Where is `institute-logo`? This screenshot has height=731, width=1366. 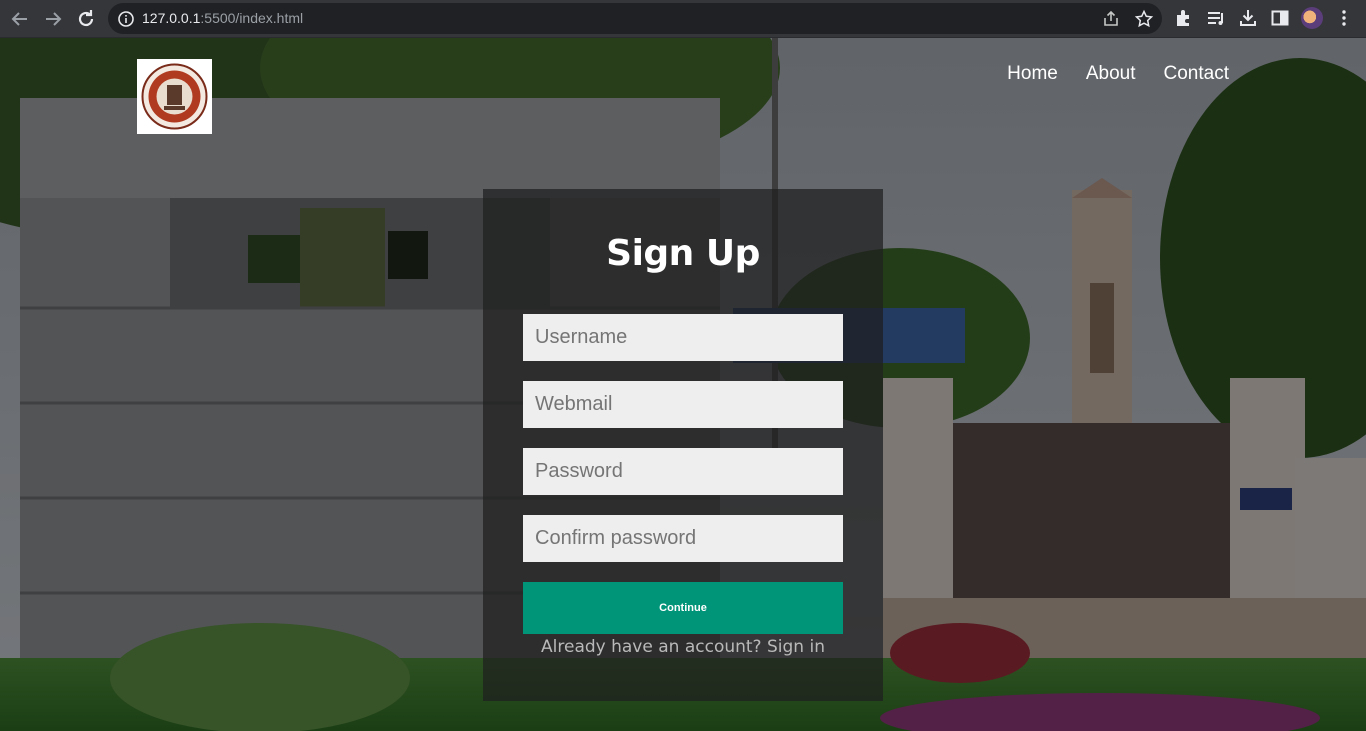
institute-logo is located at coordinates (174, 96).